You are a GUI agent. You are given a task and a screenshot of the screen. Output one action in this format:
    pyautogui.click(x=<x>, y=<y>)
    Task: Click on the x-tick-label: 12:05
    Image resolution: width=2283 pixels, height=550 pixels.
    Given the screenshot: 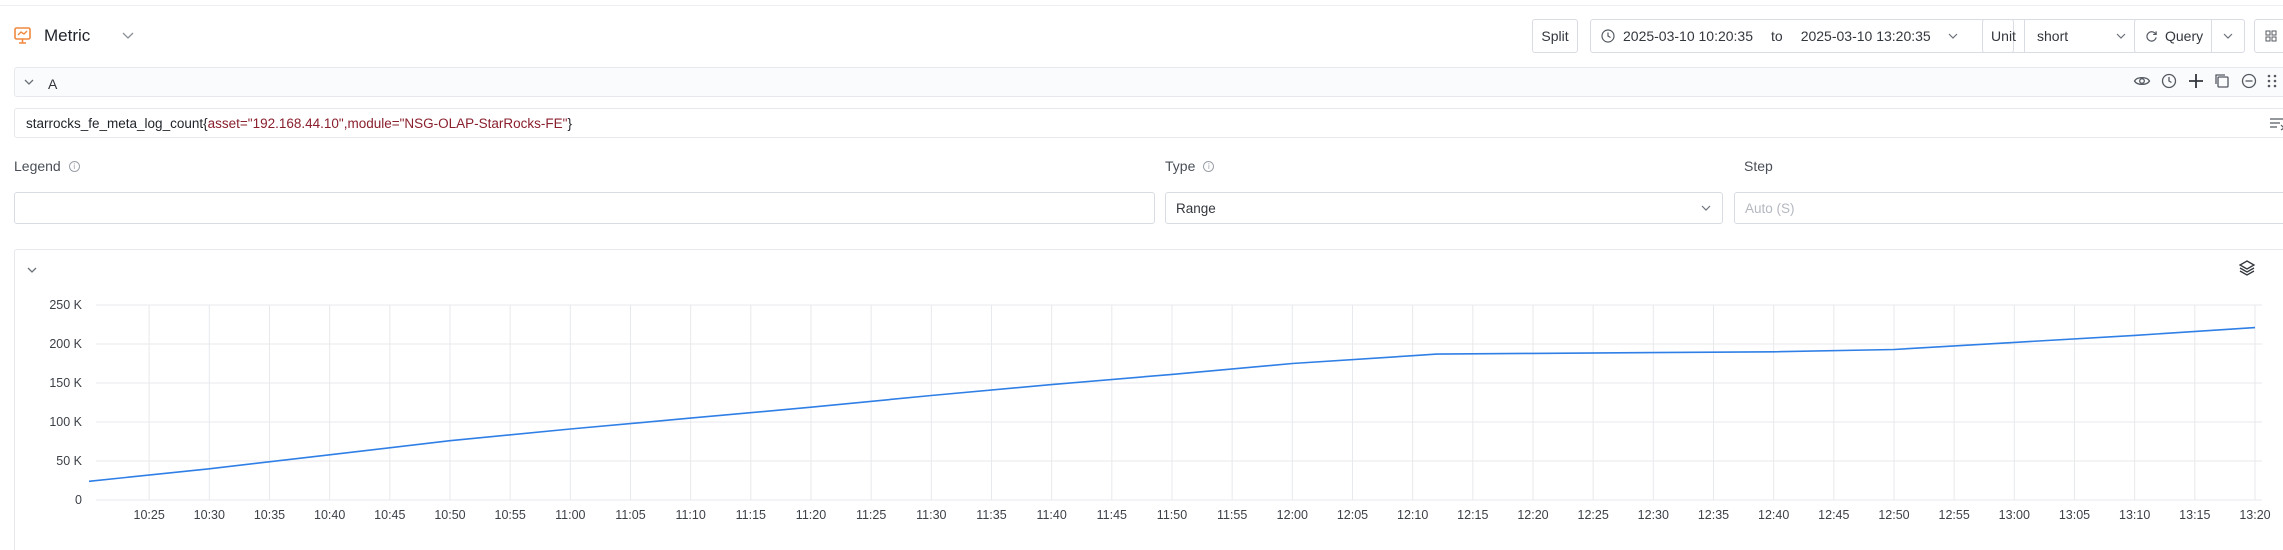 What is the action you would take?
    pyautogui.click(x=1352, y=515)
    